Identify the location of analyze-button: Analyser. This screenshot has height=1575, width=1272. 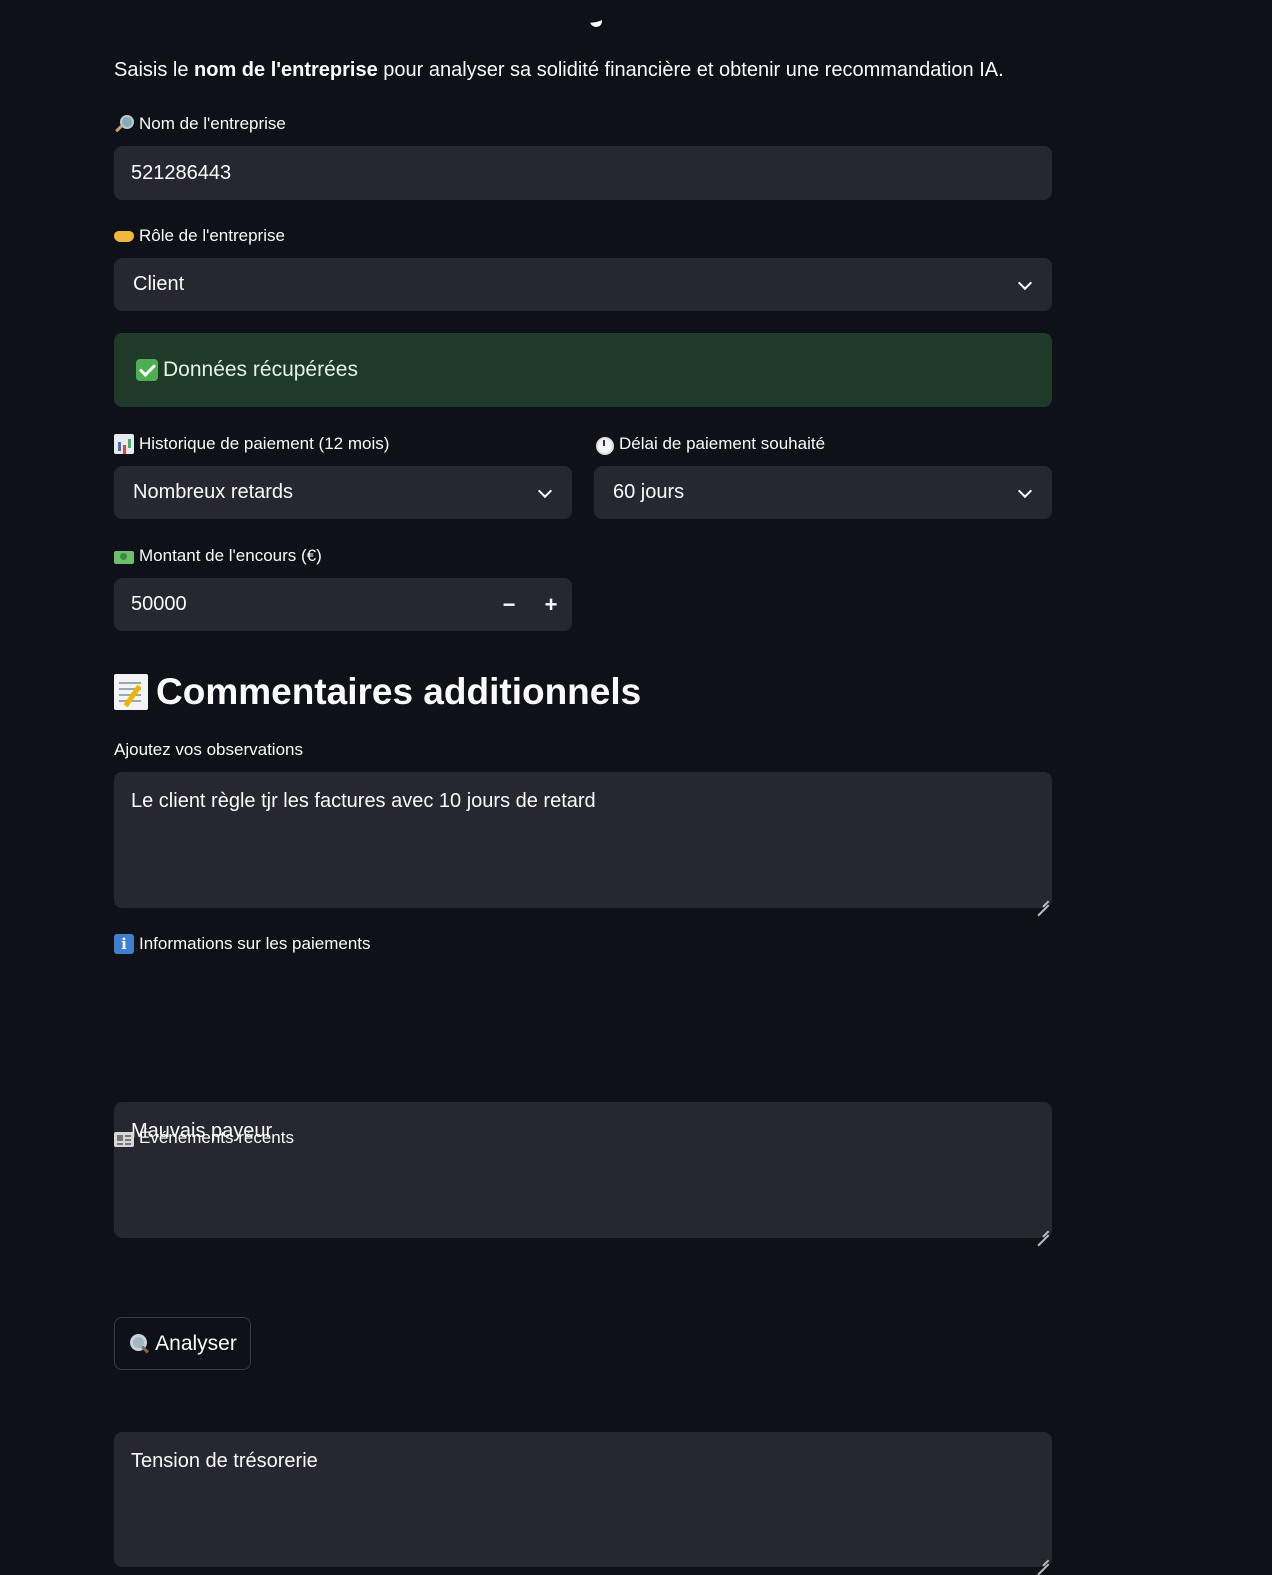
(182, 1343).